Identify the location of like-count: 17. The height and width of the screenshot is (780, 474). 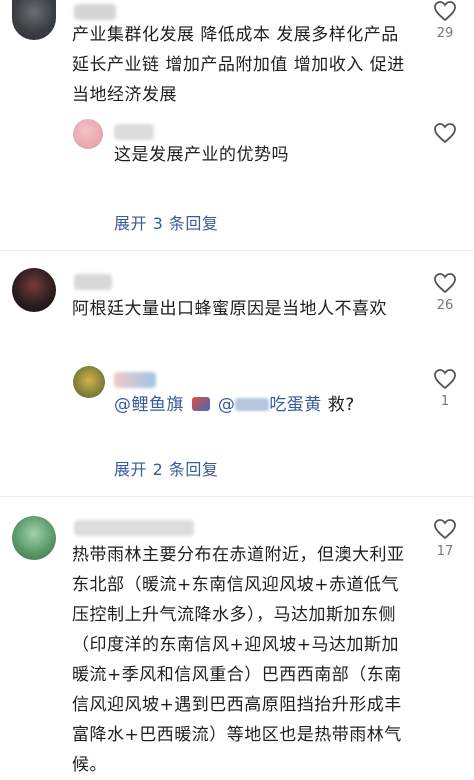
(445, 551).